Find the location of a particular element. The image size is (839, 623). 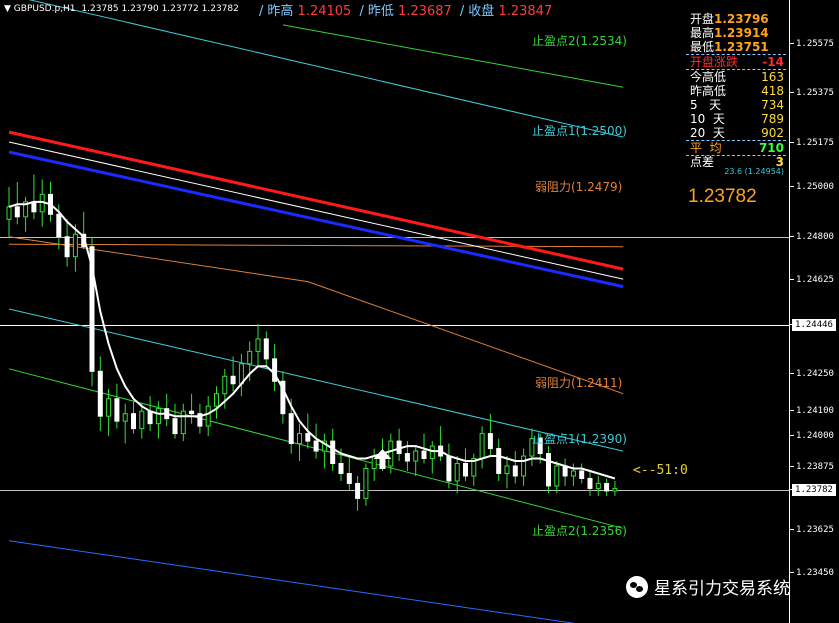

level-label-resistance-mid: 弱阻力(1.2411) is located at coordinates (579, 383).